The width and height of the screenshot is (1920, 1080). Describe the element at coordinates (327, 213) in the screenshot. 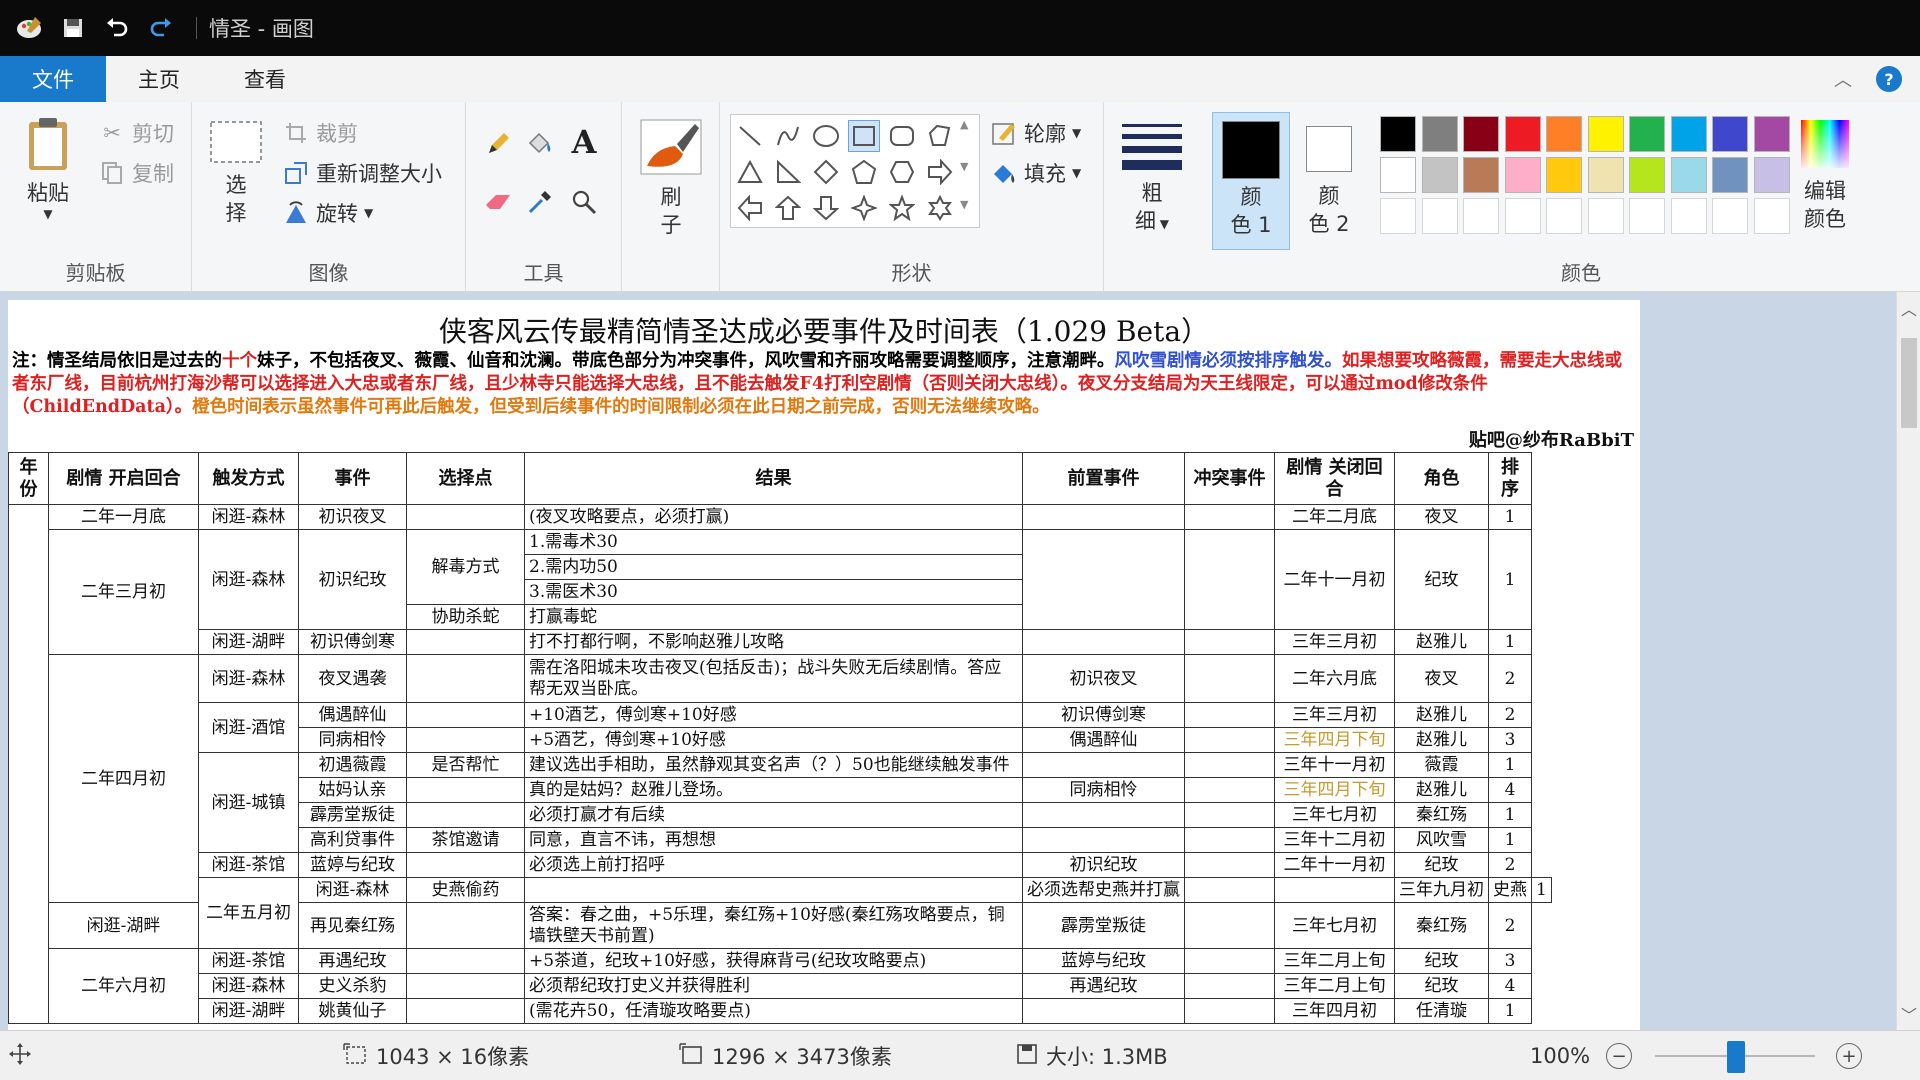

I see `rotate-button: 旋转 ▼` at that location.